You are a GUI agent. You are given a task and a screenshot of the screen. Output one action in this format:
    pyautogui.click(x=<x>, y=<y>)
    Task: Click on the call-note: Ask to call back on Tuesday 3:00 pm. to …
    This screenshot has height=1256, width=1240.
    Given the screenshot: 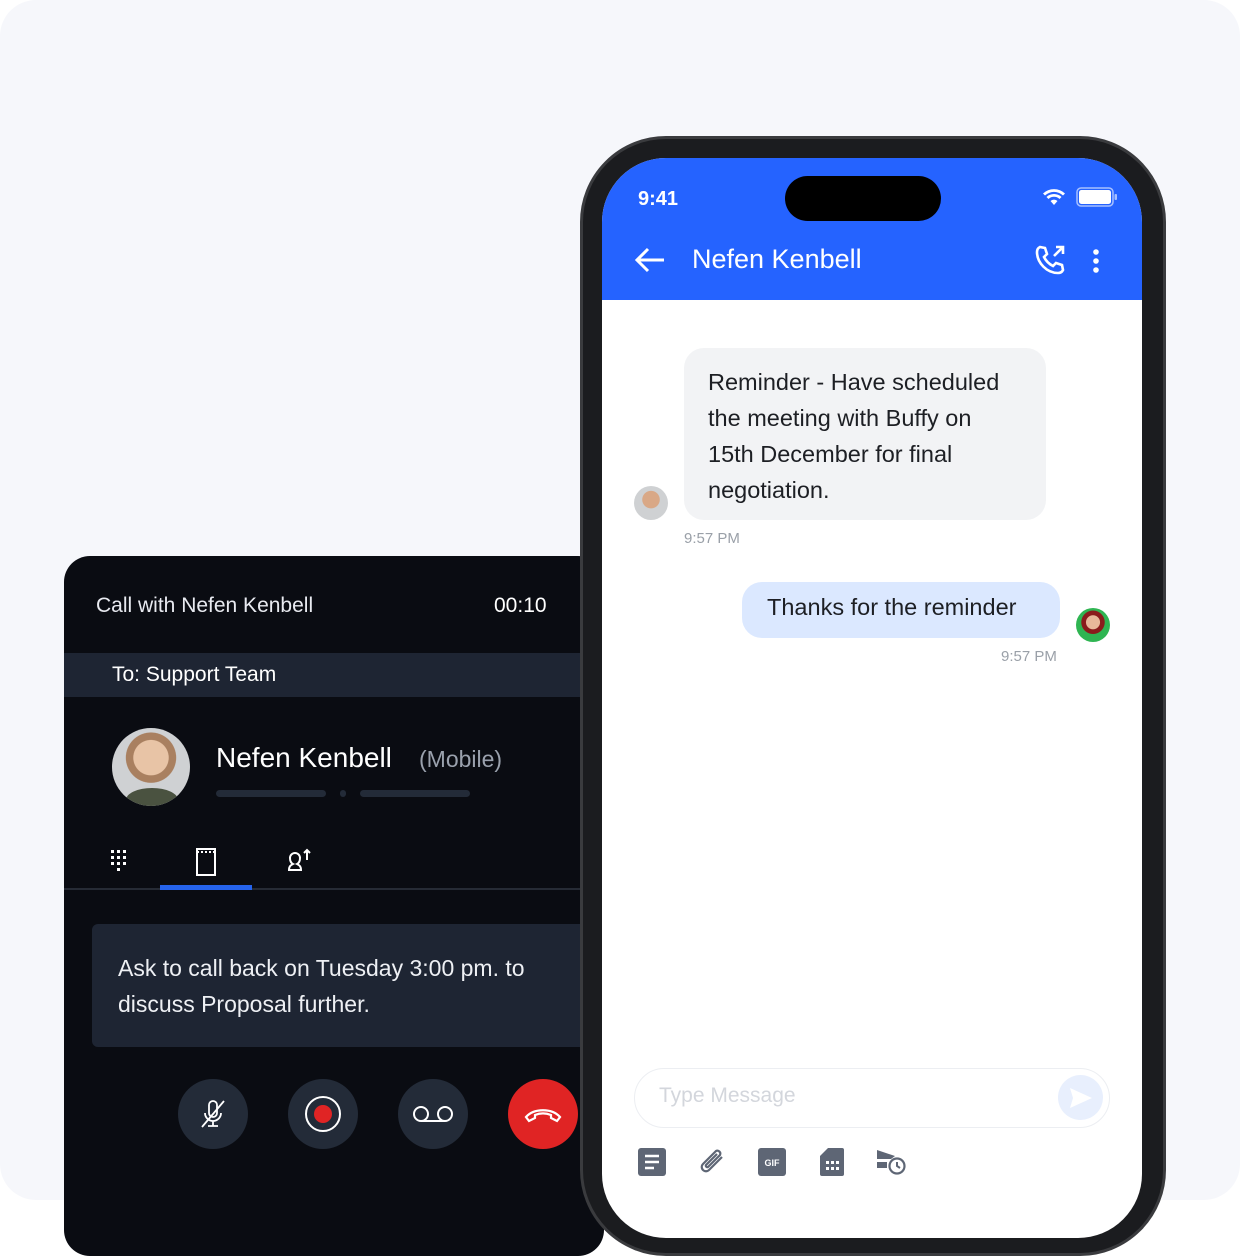 What is the action you would take?
    pyautogui.click(x=348, y=985)
    